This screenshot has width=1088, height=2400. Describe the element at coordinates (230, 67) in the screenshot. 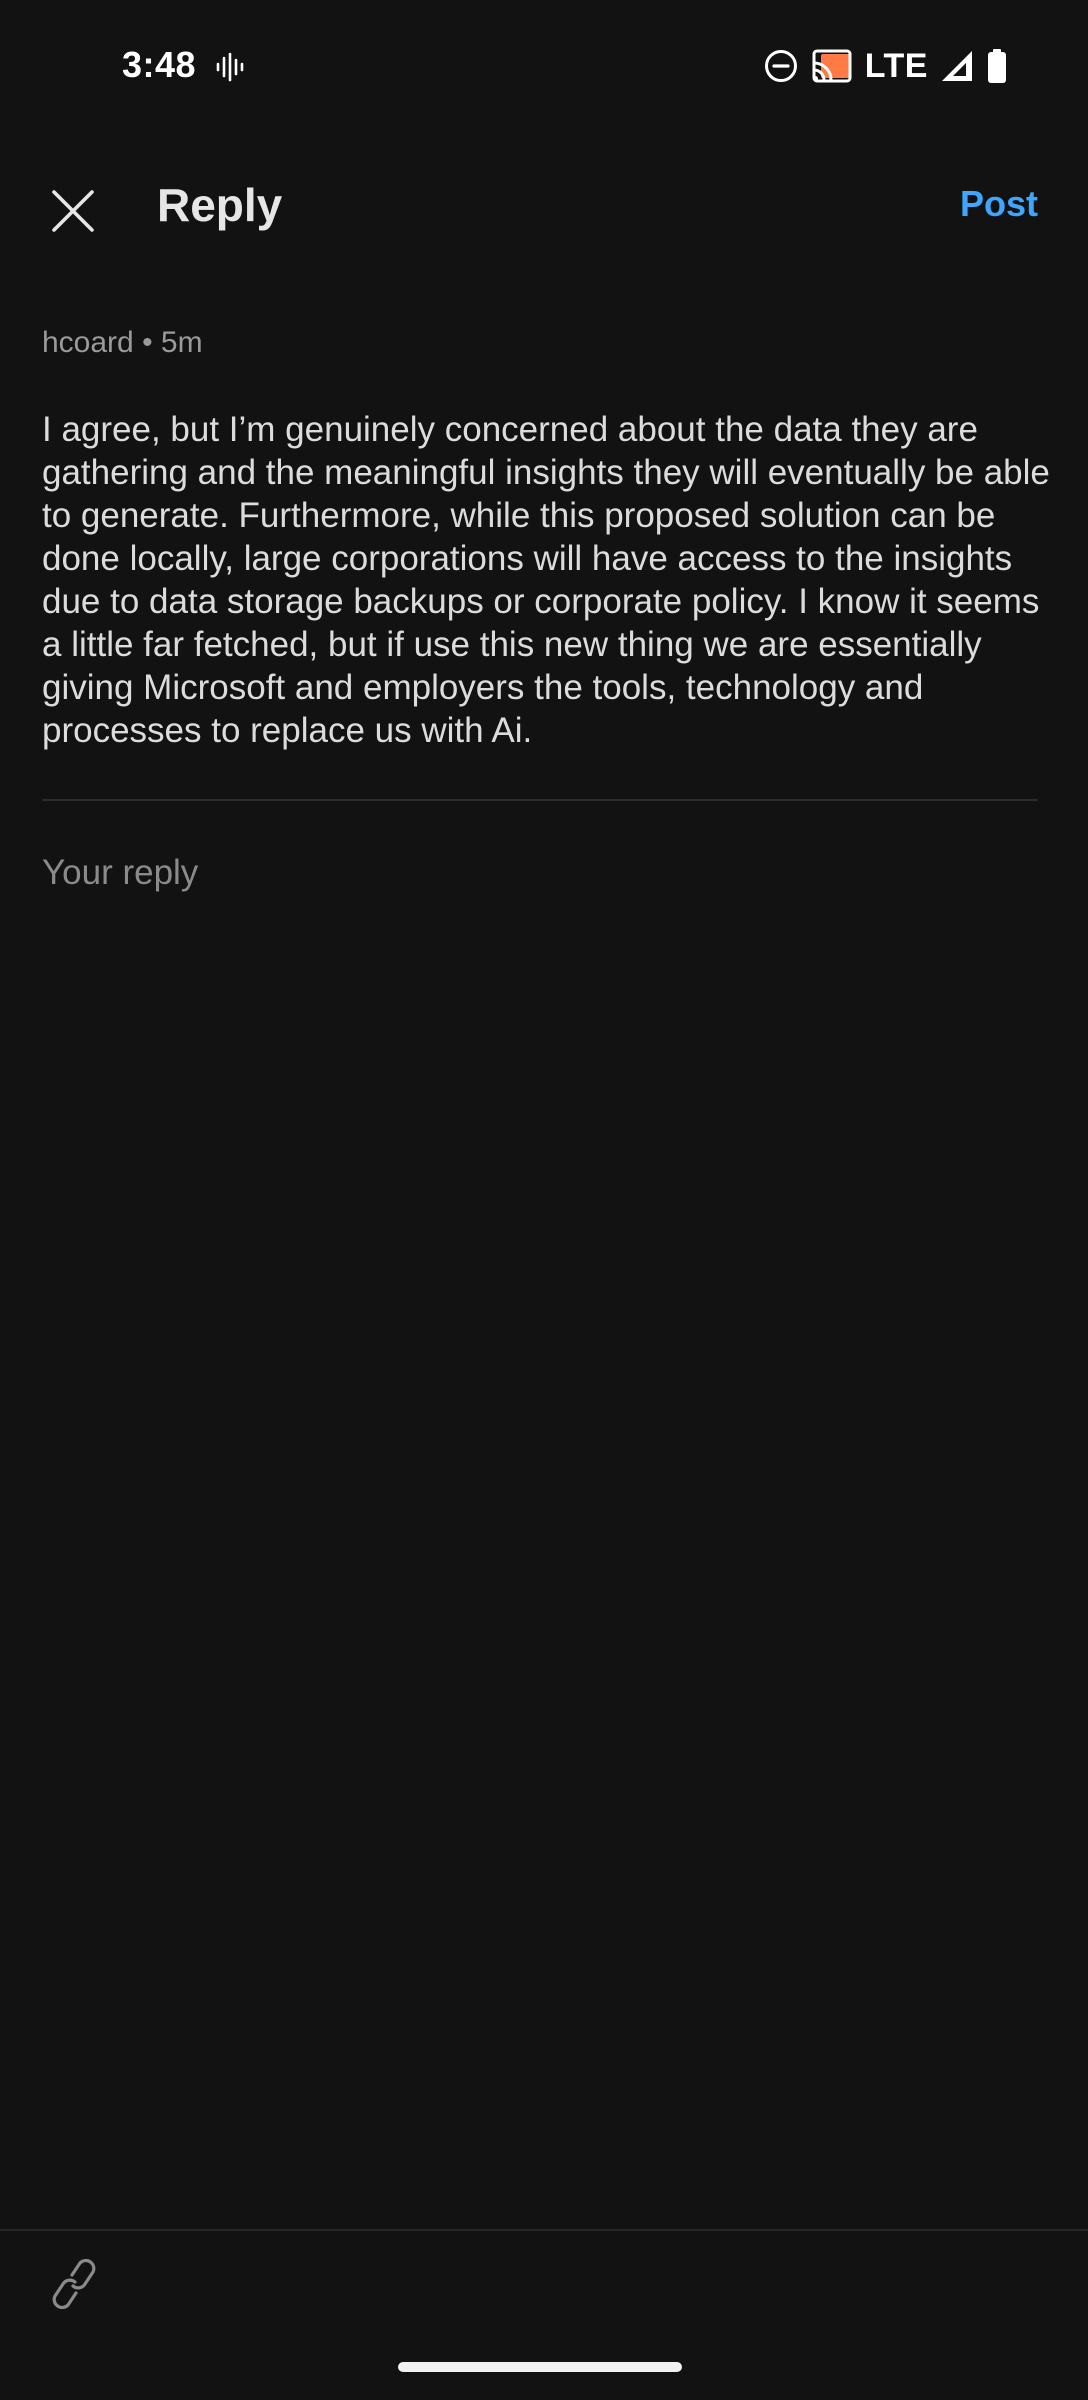

I see `voice-wave-icon` at that location.